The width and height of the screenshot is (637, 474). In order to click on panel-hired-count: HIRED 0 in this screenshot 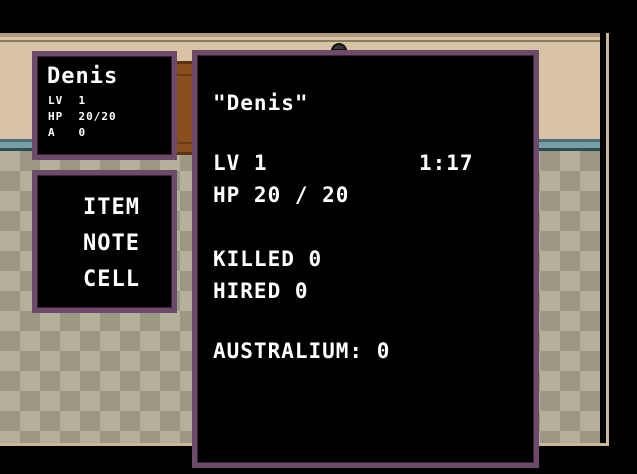, I will do `click(261, 291)`.